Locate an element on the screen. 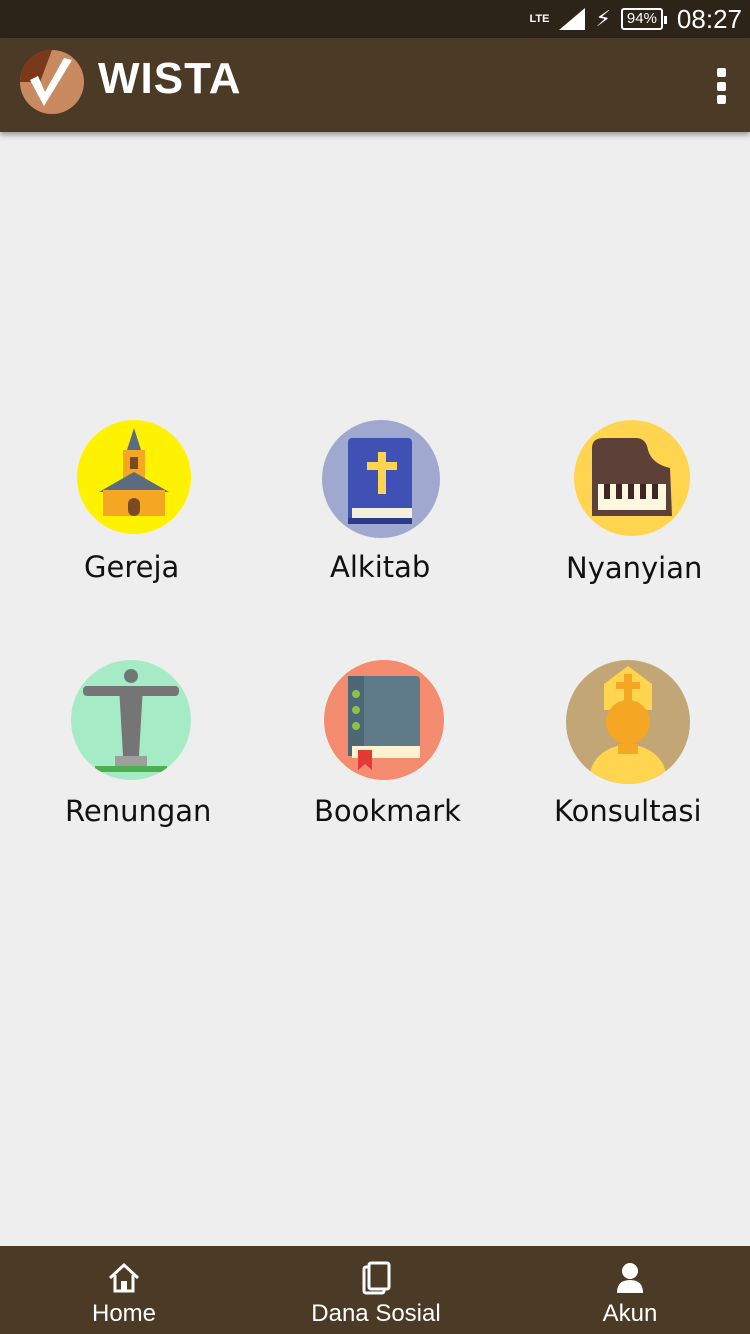 The image size is (750, 1334). menu-item-gereja: Gereja is located at coordinates (135, 505).